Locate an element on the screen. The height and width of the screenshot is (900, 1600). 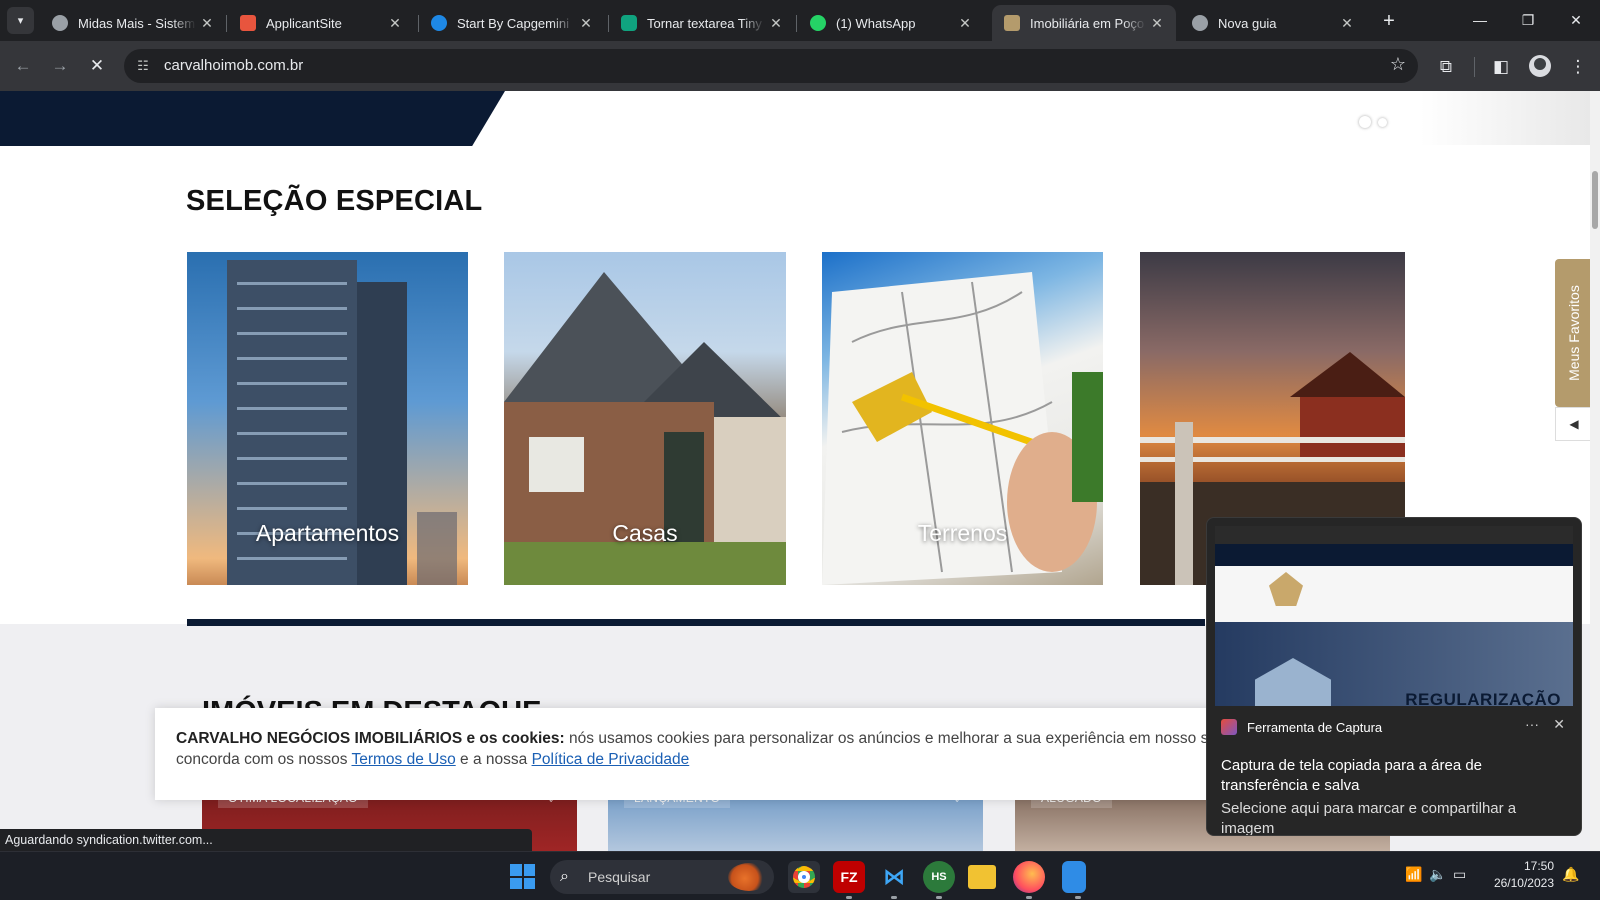
site-info-icon: ☷ is located at coordinates (143, 66).